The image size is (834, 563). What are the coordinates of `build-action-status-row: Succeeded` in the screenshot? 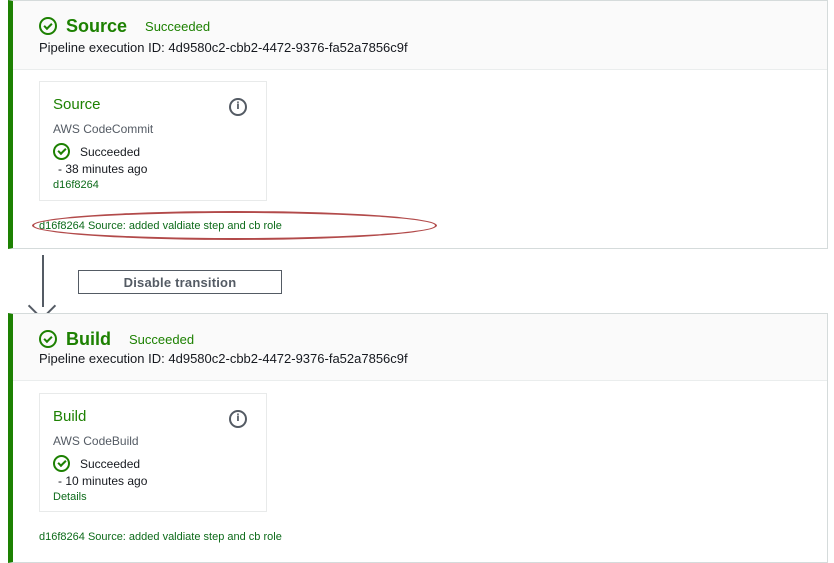 It's located at (96, 463).